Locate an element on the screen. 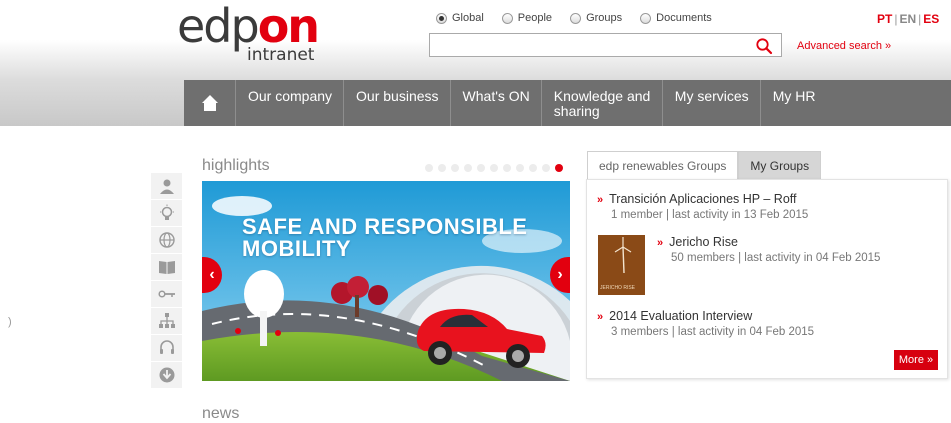 The image size is (951, 423). logo-intranet-text: intranet is located at coordinates (281, 55).